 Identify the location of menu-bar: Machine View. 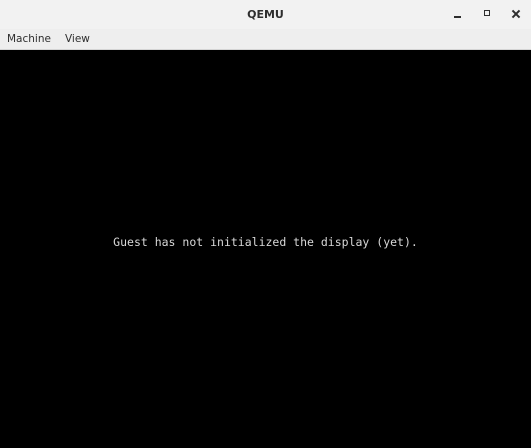
(265, 39).